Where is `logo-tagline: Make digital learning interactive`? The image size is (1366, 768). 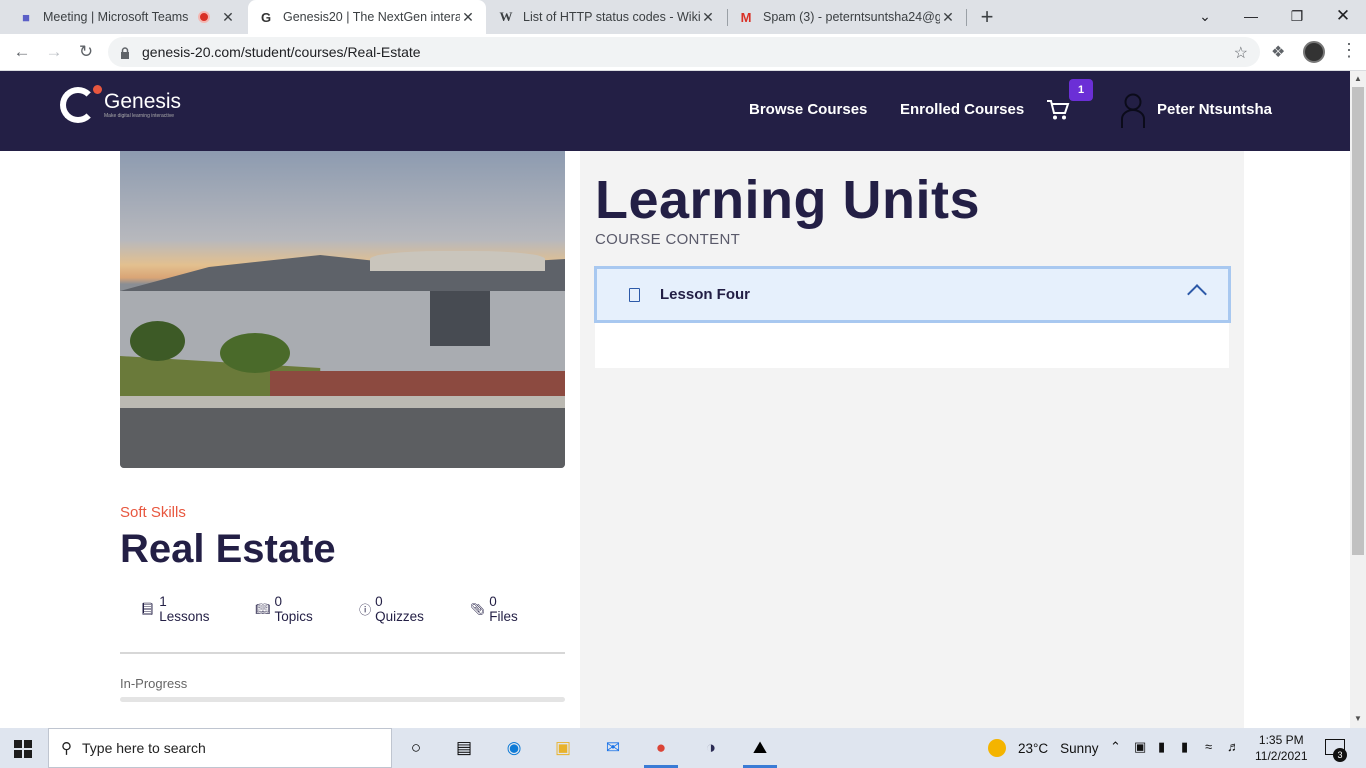
logo-tagline: Make digital learning interactive is located at coordinates (139, 116).